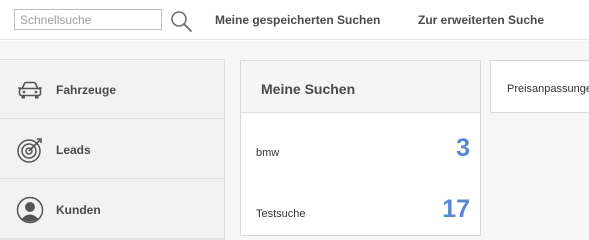 Image resolution: width=589 pixels, height=240 pixels. Describe the element at coordinates (73, 150) in the screenshot. I see `sidebar-item-label: Leads` at that location.